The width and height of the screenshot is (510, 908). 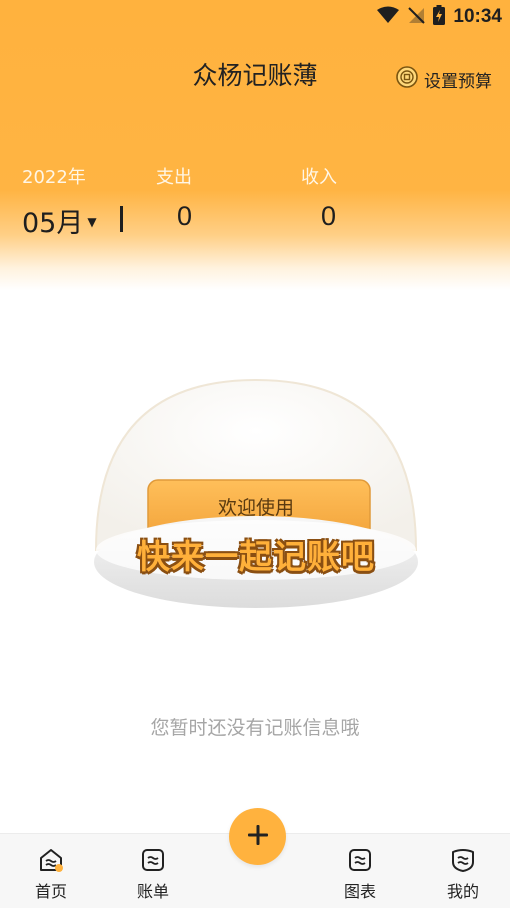 I want to click on chart-icon, so click(x=360, y=862).